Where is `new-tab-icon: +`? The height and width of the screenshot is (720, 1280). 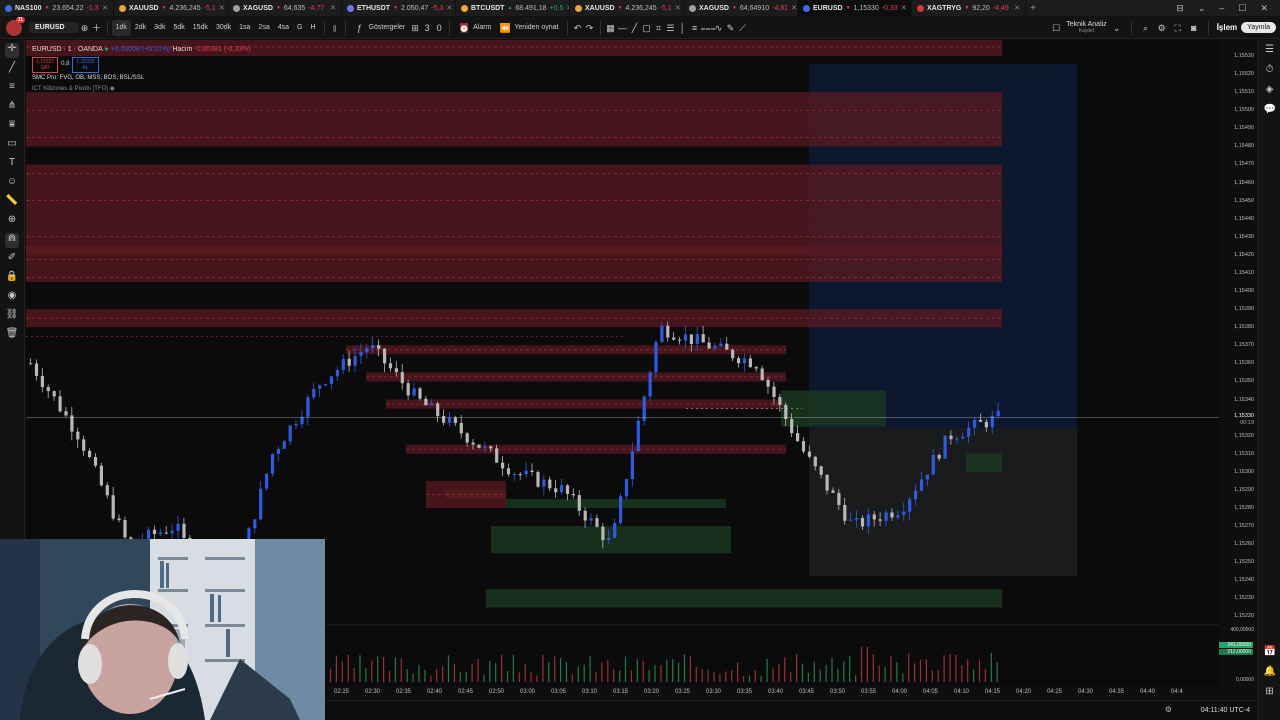 new-tab-icon: + is located at coordinates (1033, 8).